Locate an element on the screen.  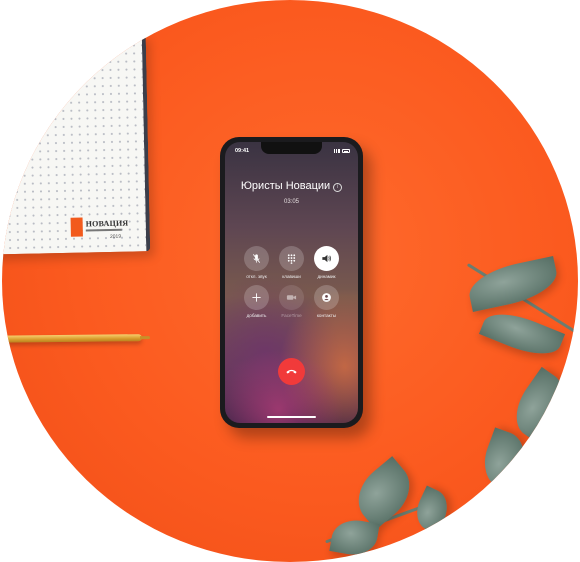
keypad-label: клавиши is located at coordinates (291, 276).